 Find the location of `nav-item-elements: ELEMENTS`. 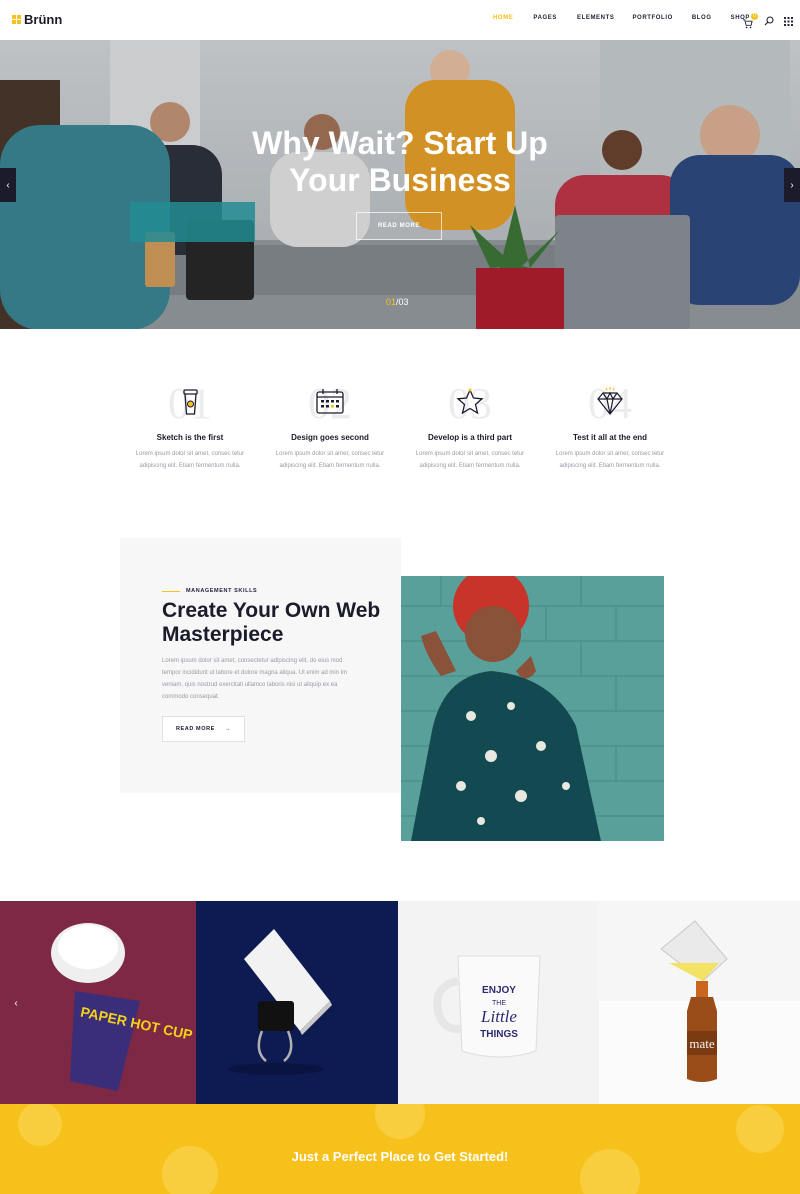

nav-item-elements: ELEMENTS is located at coordinates (595, 18).